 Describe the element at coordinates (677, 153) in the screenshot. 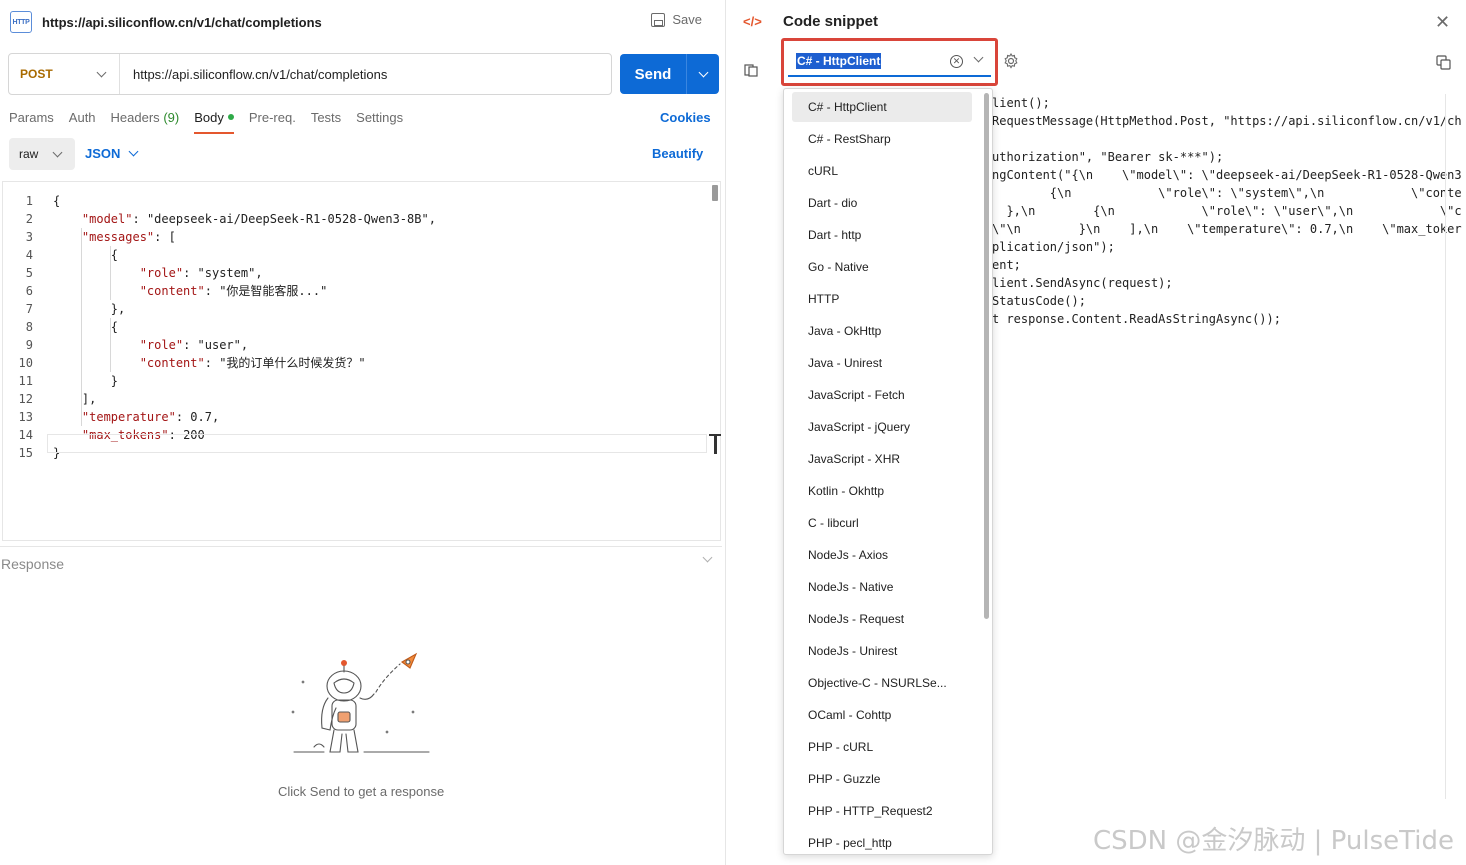

I see `beautify-button: Beautify` at that location.